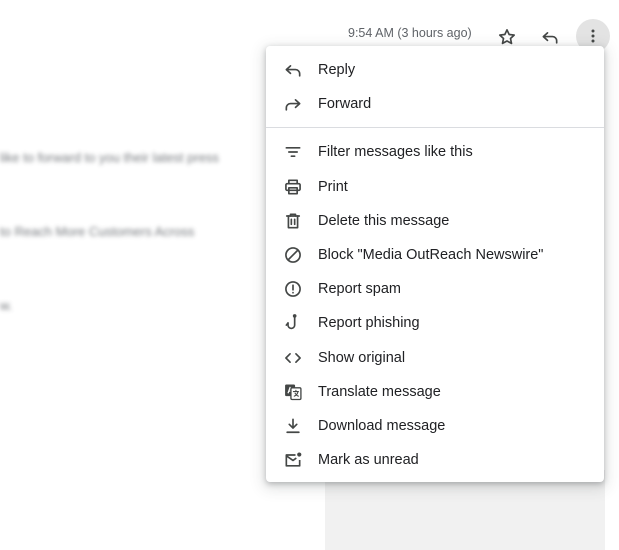  I want to click on code-icon, so click(293, 358).